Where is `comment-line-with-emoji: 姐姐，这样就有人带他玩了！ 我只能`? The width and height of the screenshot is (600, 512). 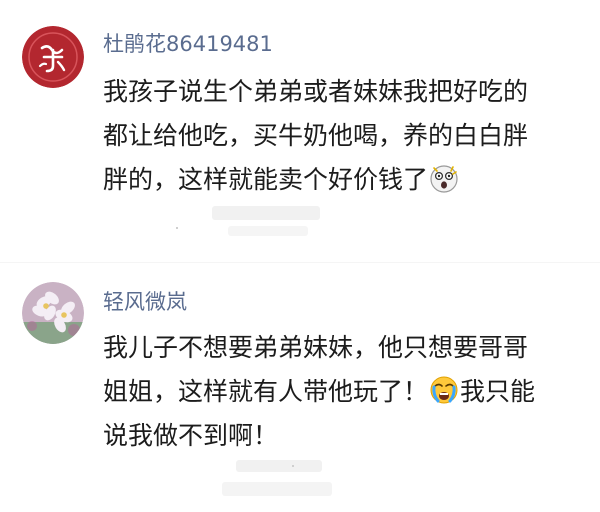 comment-line-with-emoji: 姐姐，这样就有人带他玩了！ 我只能 is located at coordinates (338, 392).